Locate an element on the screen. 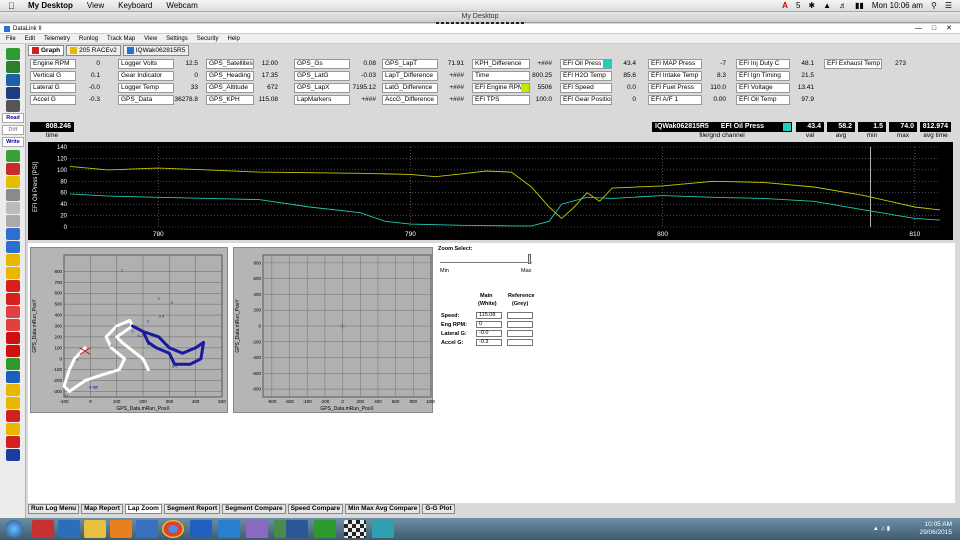 This screenshot has height=540, width=960. channel-label: LatG_Difference is located at coordinates (410, 88).